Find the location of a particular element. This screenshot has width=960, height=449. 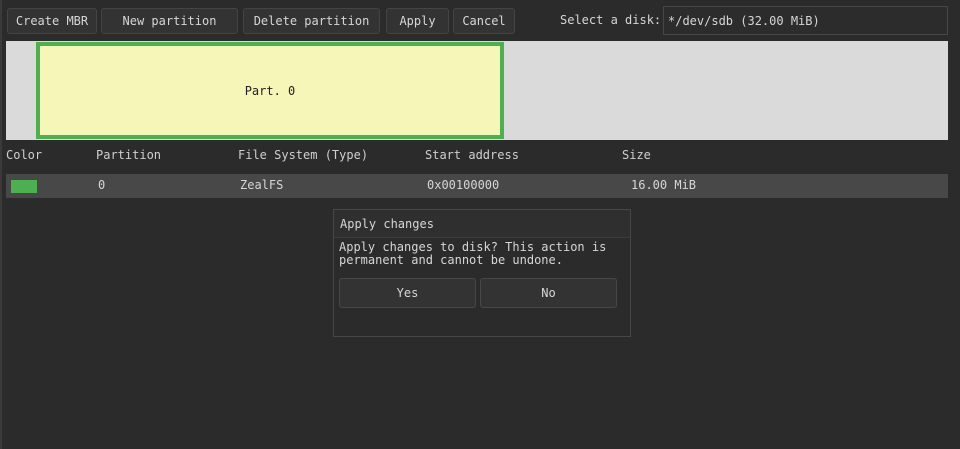

dialog-title: Apply changes is located at coordinates (482, 224).